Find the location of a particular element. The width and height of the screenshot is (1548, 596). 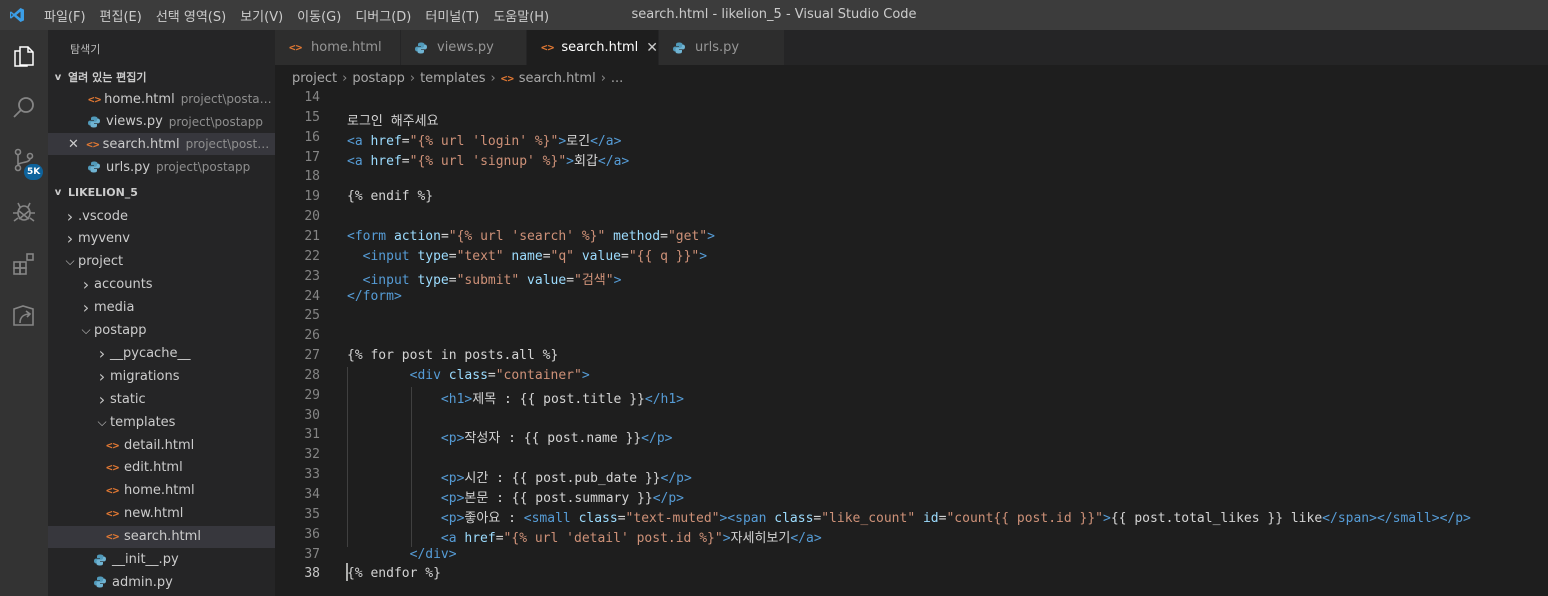

explorer-icon is located at coordinates (24, 56).